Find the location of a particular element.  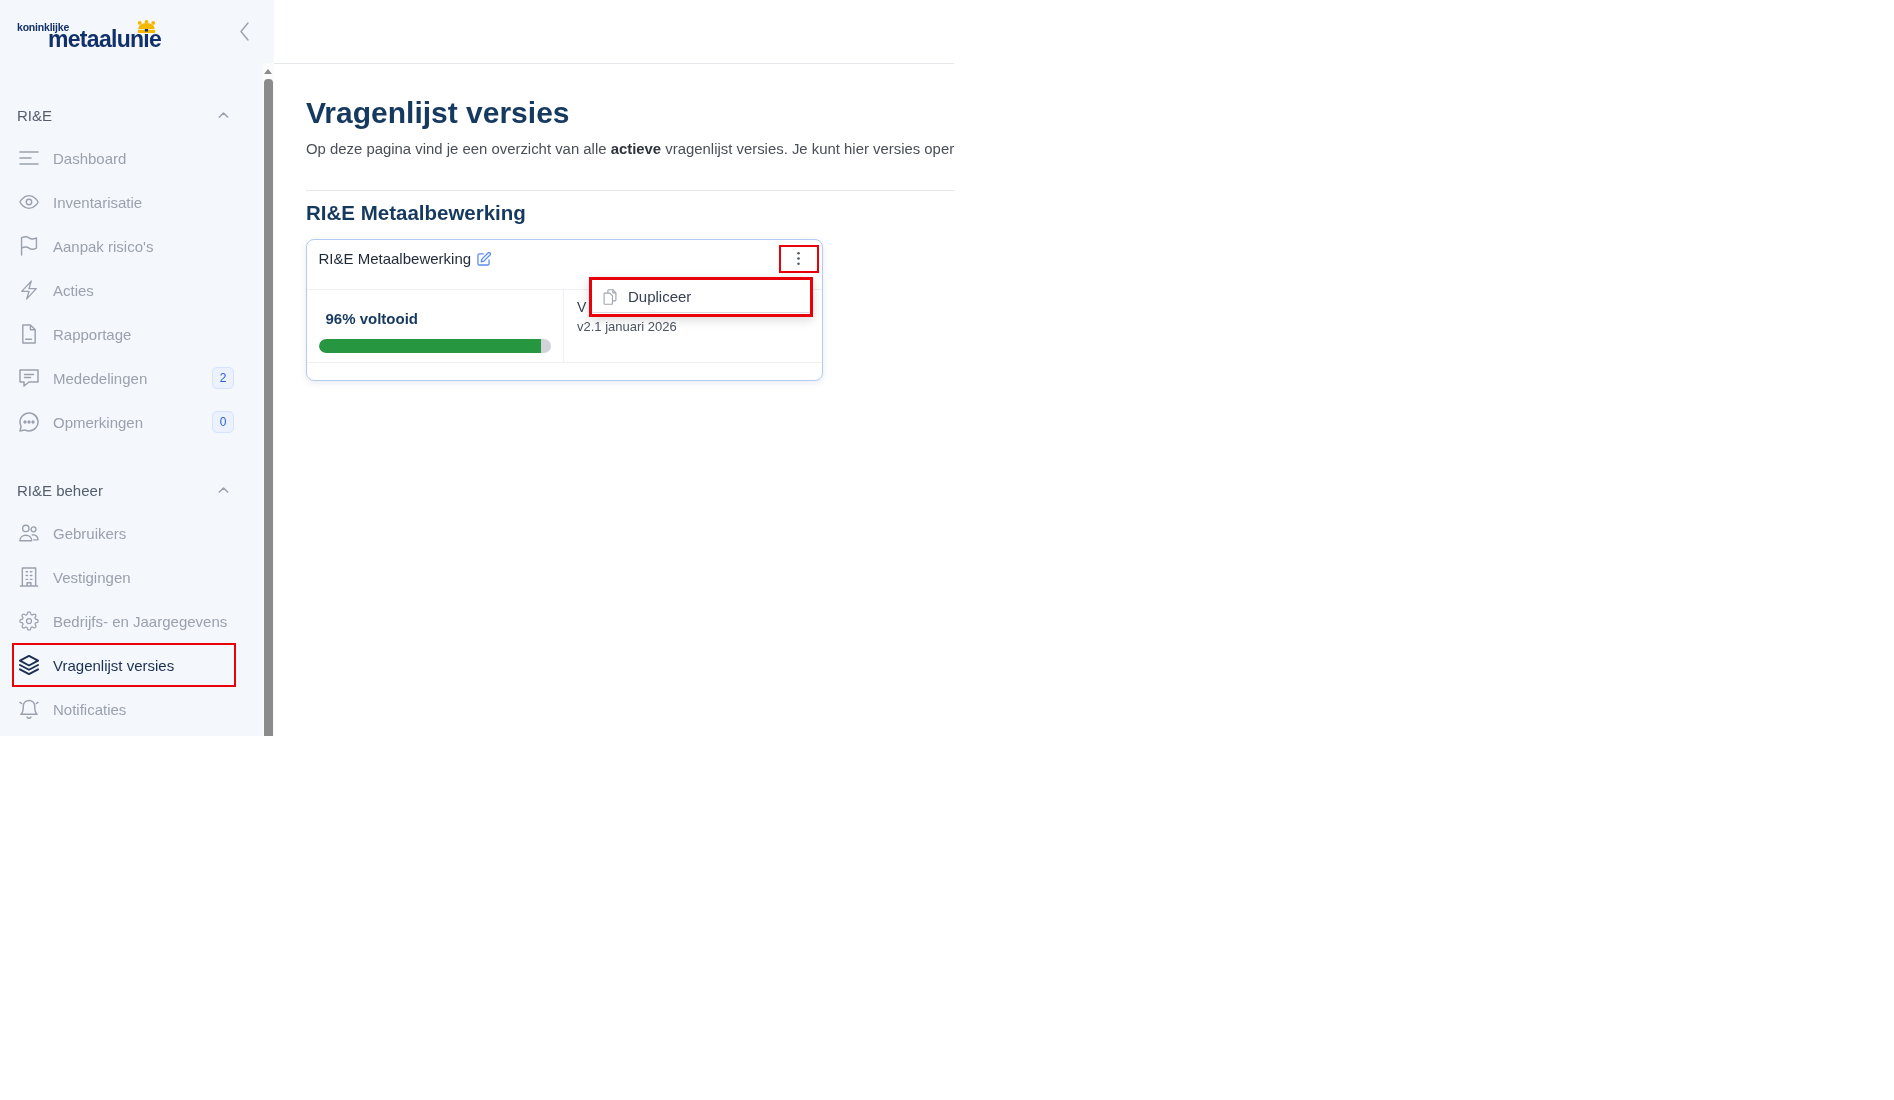

settings-icon is located at coordinates (29, 621).